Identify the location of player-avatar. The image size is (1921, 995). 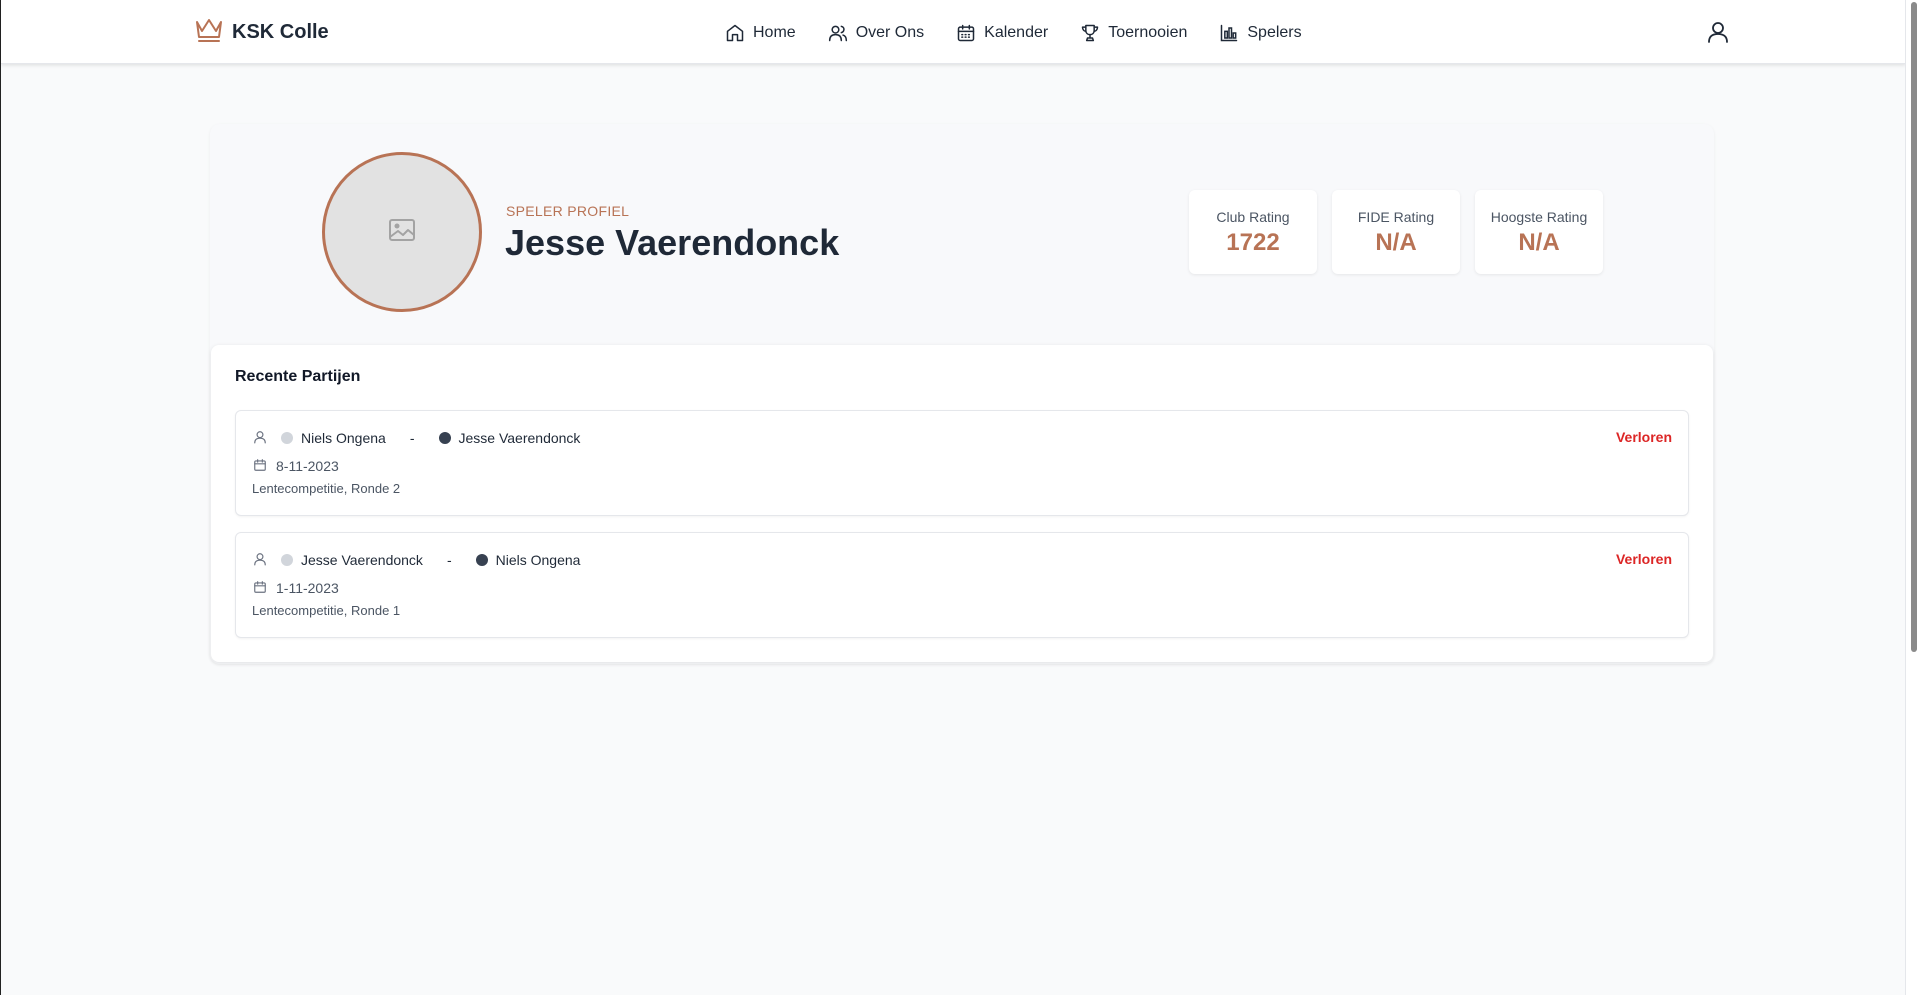
(402, 232).